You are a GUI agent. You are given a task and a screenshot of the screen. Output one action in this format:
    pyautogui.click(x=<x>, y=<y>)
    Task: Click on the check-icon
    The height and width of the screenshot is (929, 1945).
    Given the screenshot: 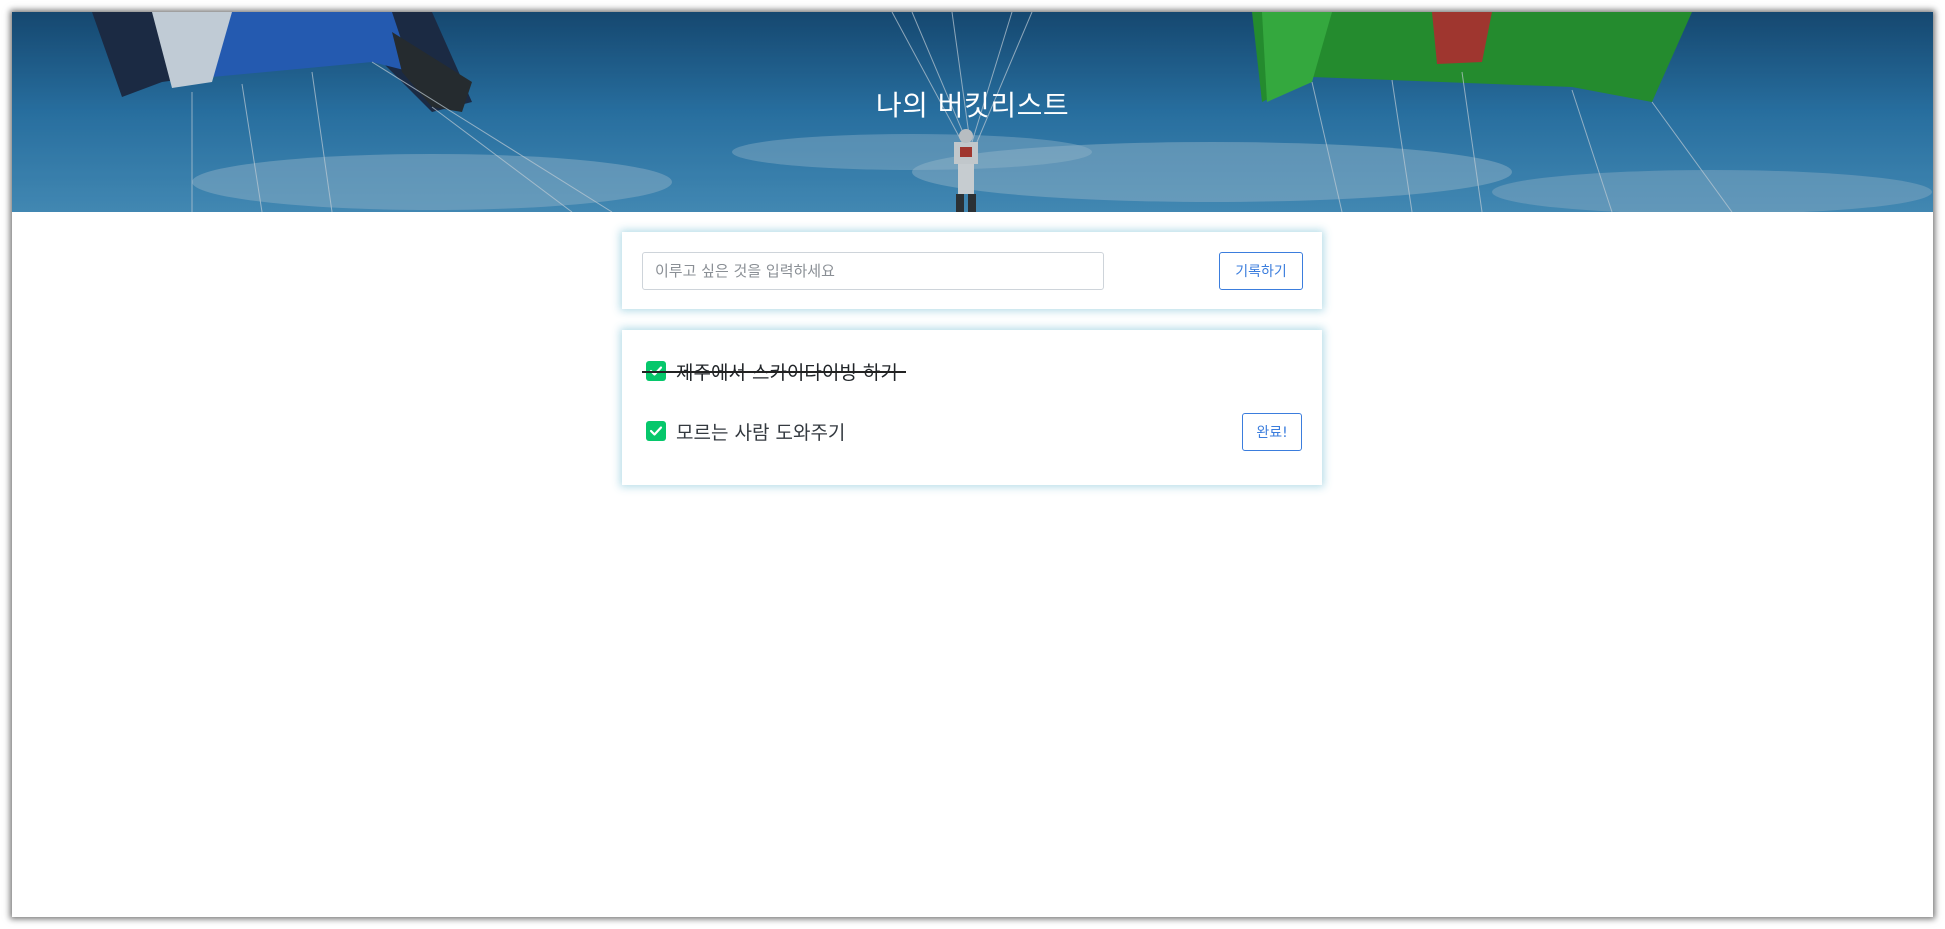 What is the action you would take?
    pyautogui.click(x=656, y=431)
    